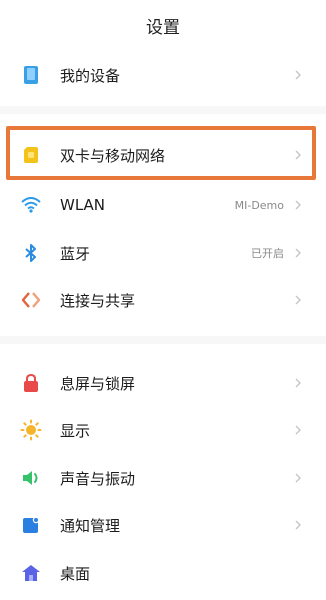 The width and height of the screenshot is (326, 600). What do you see at coordinates (98, 300) in the screenshot?
I see `settings-item-label: 连接与共享` at bounding box center [98, 300].